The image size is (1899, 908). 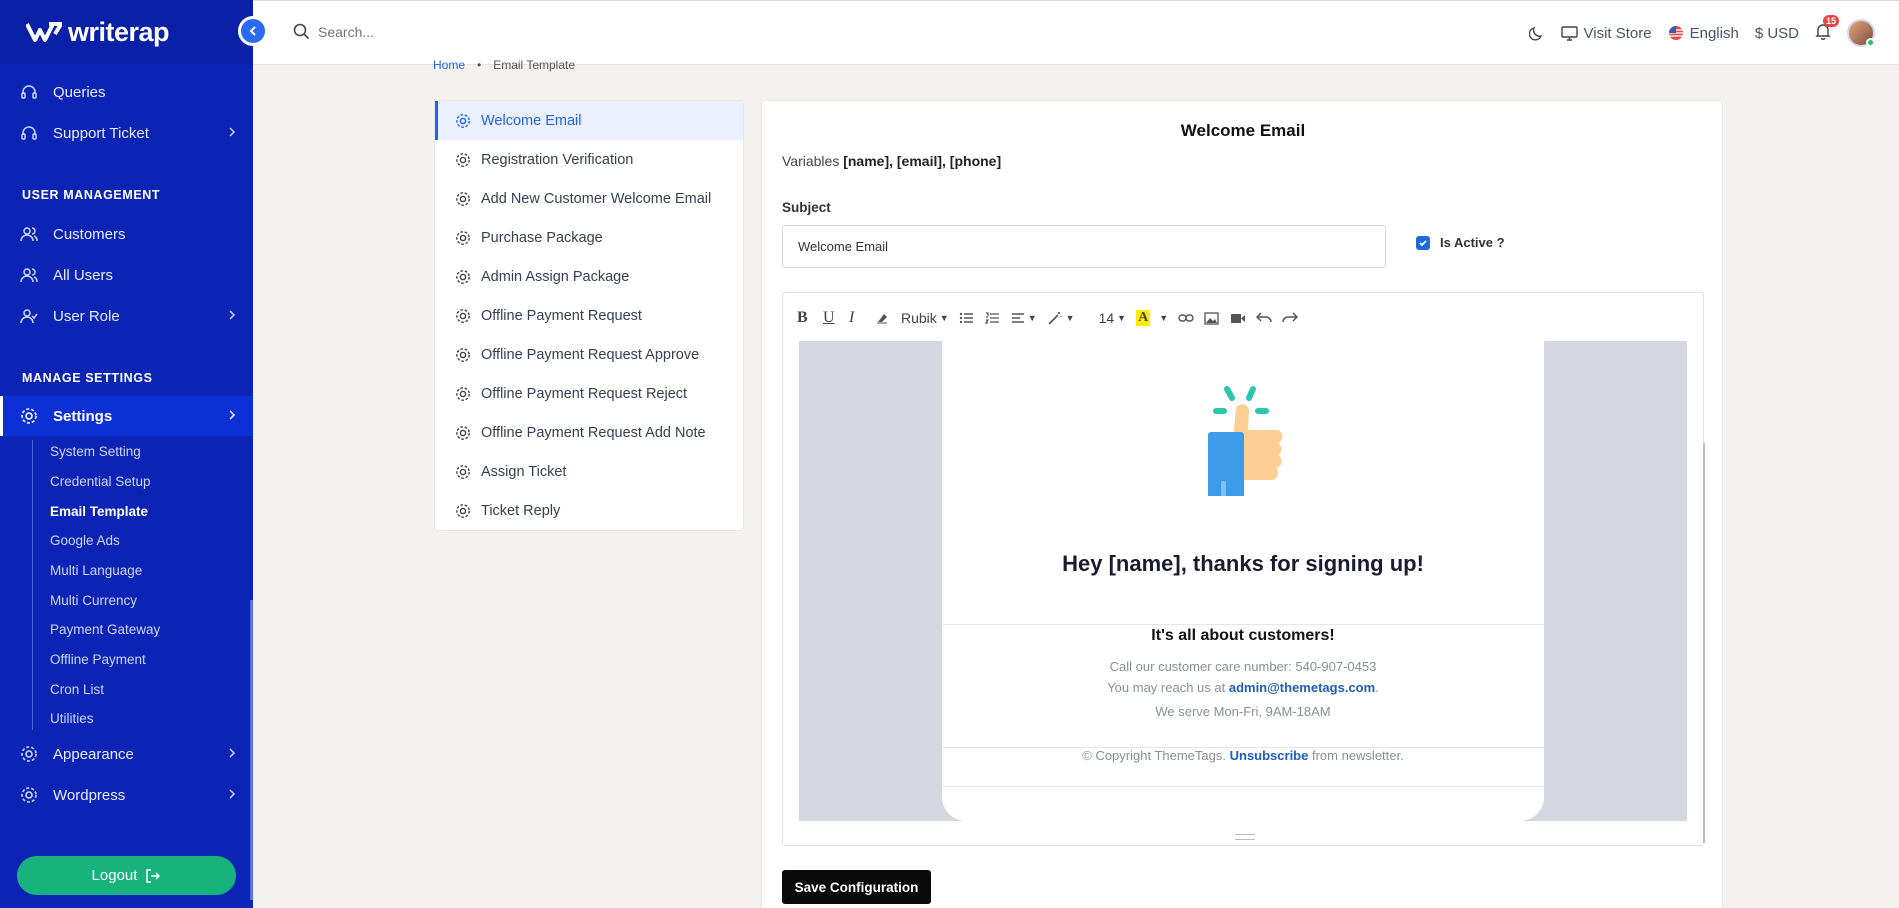 I want to click on submenu-system-setting: System Setting, so click(x=95, y=451).